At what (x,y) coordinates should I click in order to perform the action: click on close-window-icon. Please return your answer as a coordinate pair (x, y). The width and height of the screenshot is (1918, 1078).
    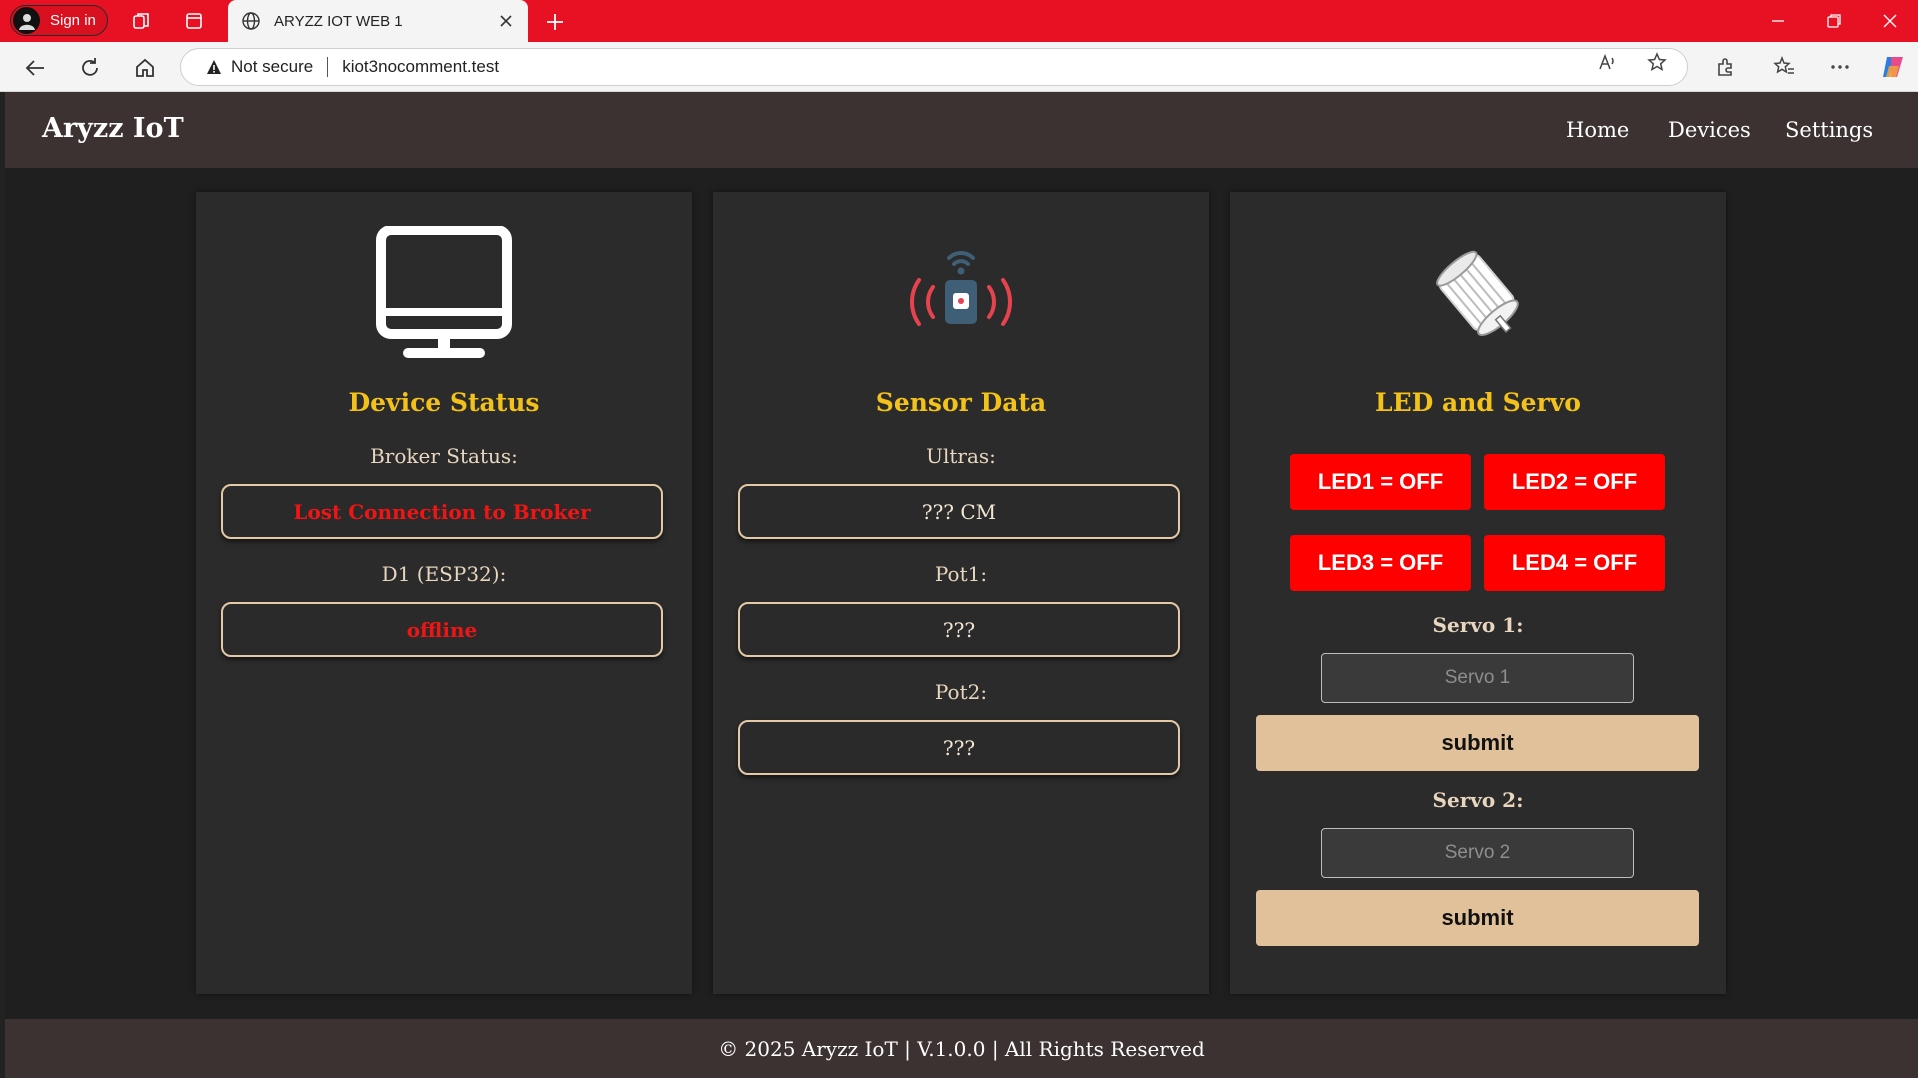
    Looking at the image, I should click on (1890, 21).